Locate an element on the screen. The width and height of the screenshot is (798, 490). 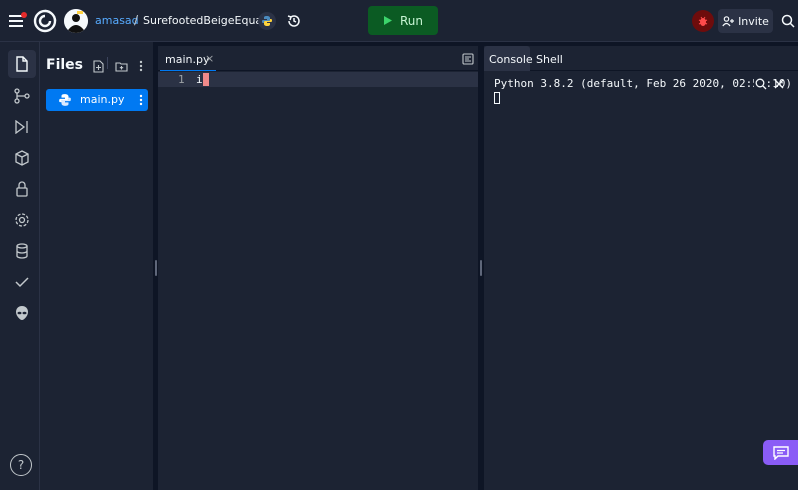
chat-button is located at coordinates (780, 452).